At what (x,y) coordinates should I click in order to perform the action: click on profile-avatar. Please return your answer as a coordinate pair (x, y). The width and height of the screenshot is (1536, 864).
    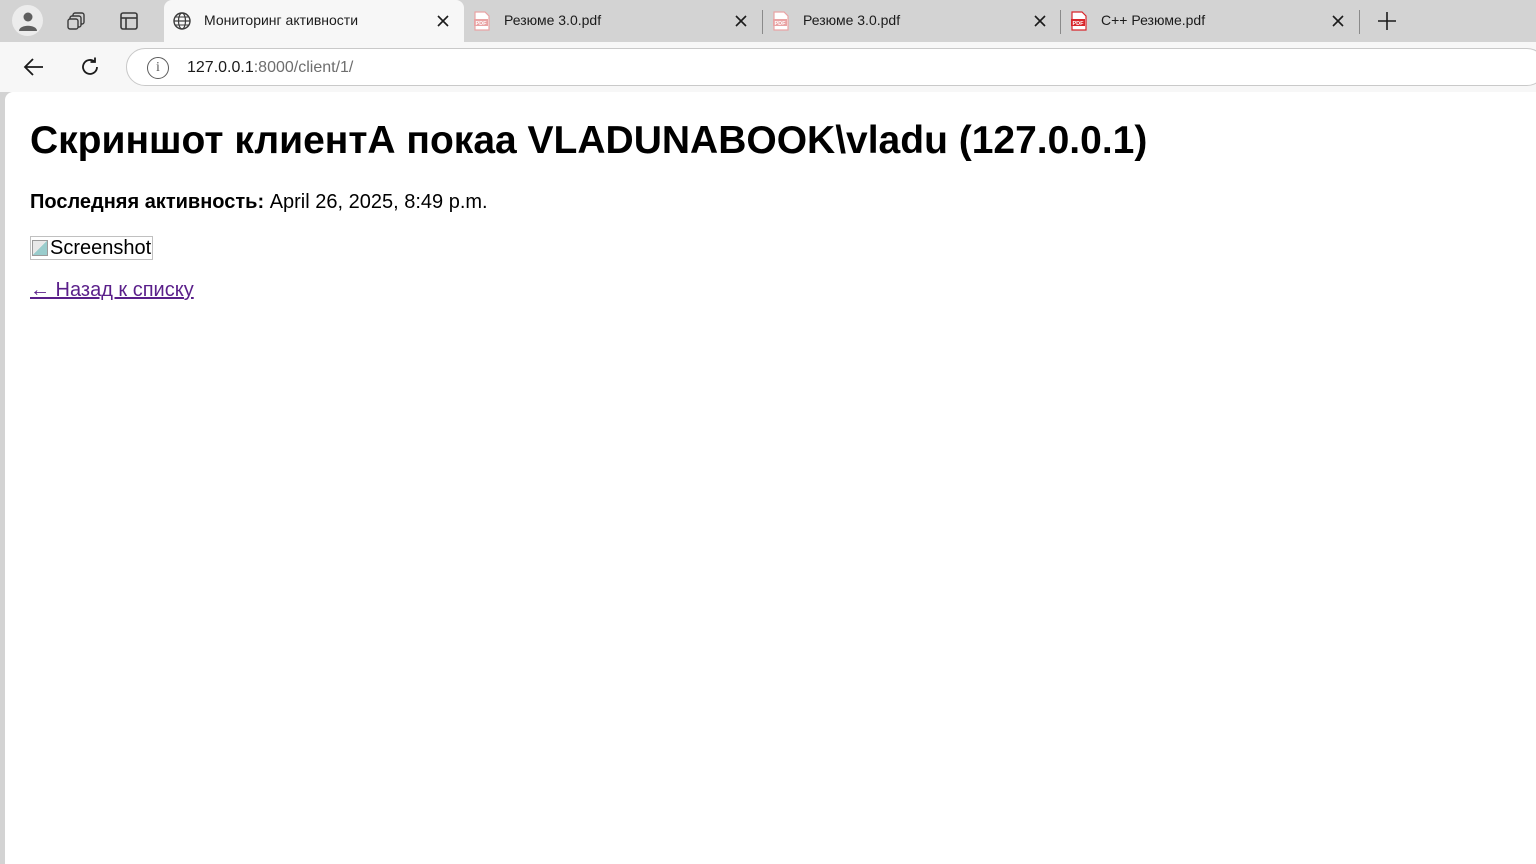
    Looking at the image, I should click on (27, 20).